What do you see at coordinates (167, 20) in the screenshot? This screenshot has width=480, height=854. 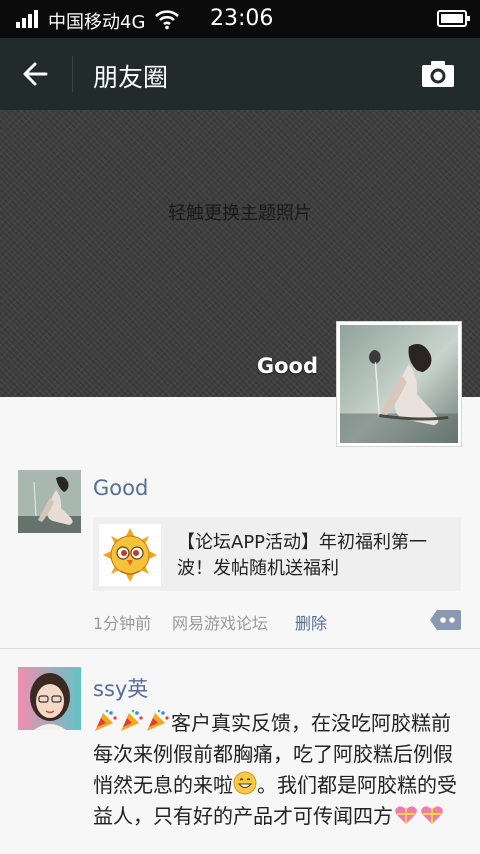 I see `wifi-icon` at bounding box center [167, 20].